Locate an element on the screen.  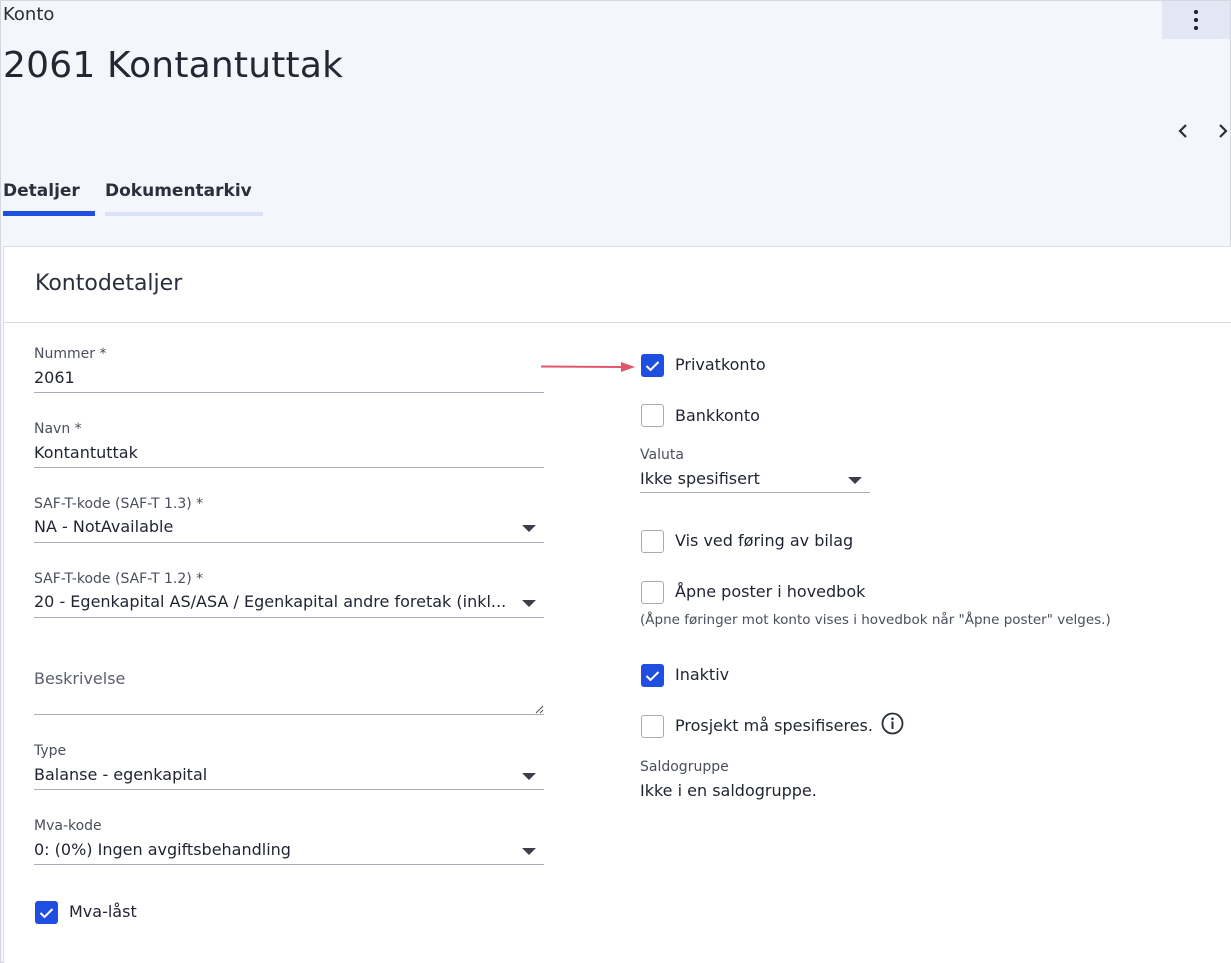
mvakode-label: Mva-kode is located at coordinates (68, 826).